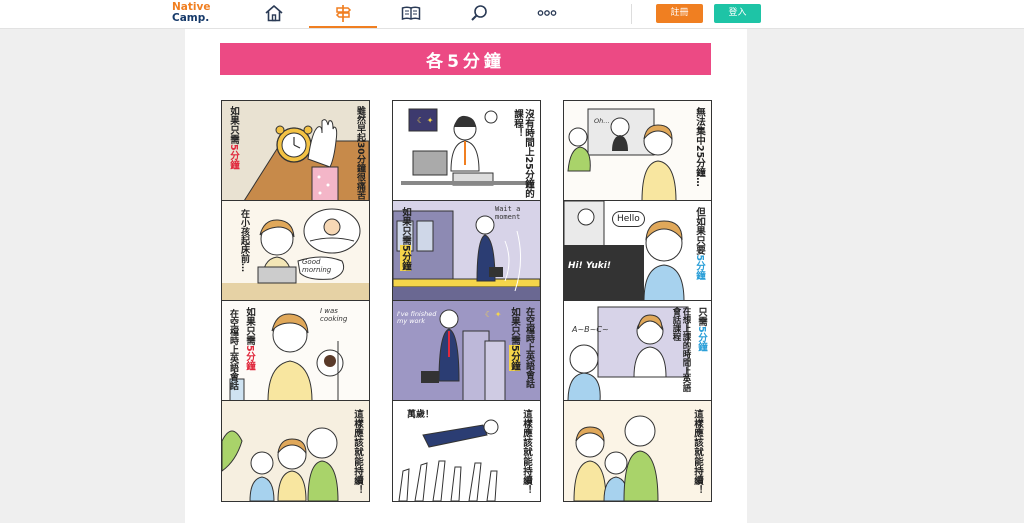 The width and height of the screenshot is (1024, 523). I want to click on comic-strip-1: 雖然早起30分鐘很痛苦 如果只需5分鐘 在小孩起床前… Good morning, so click(295, 301).